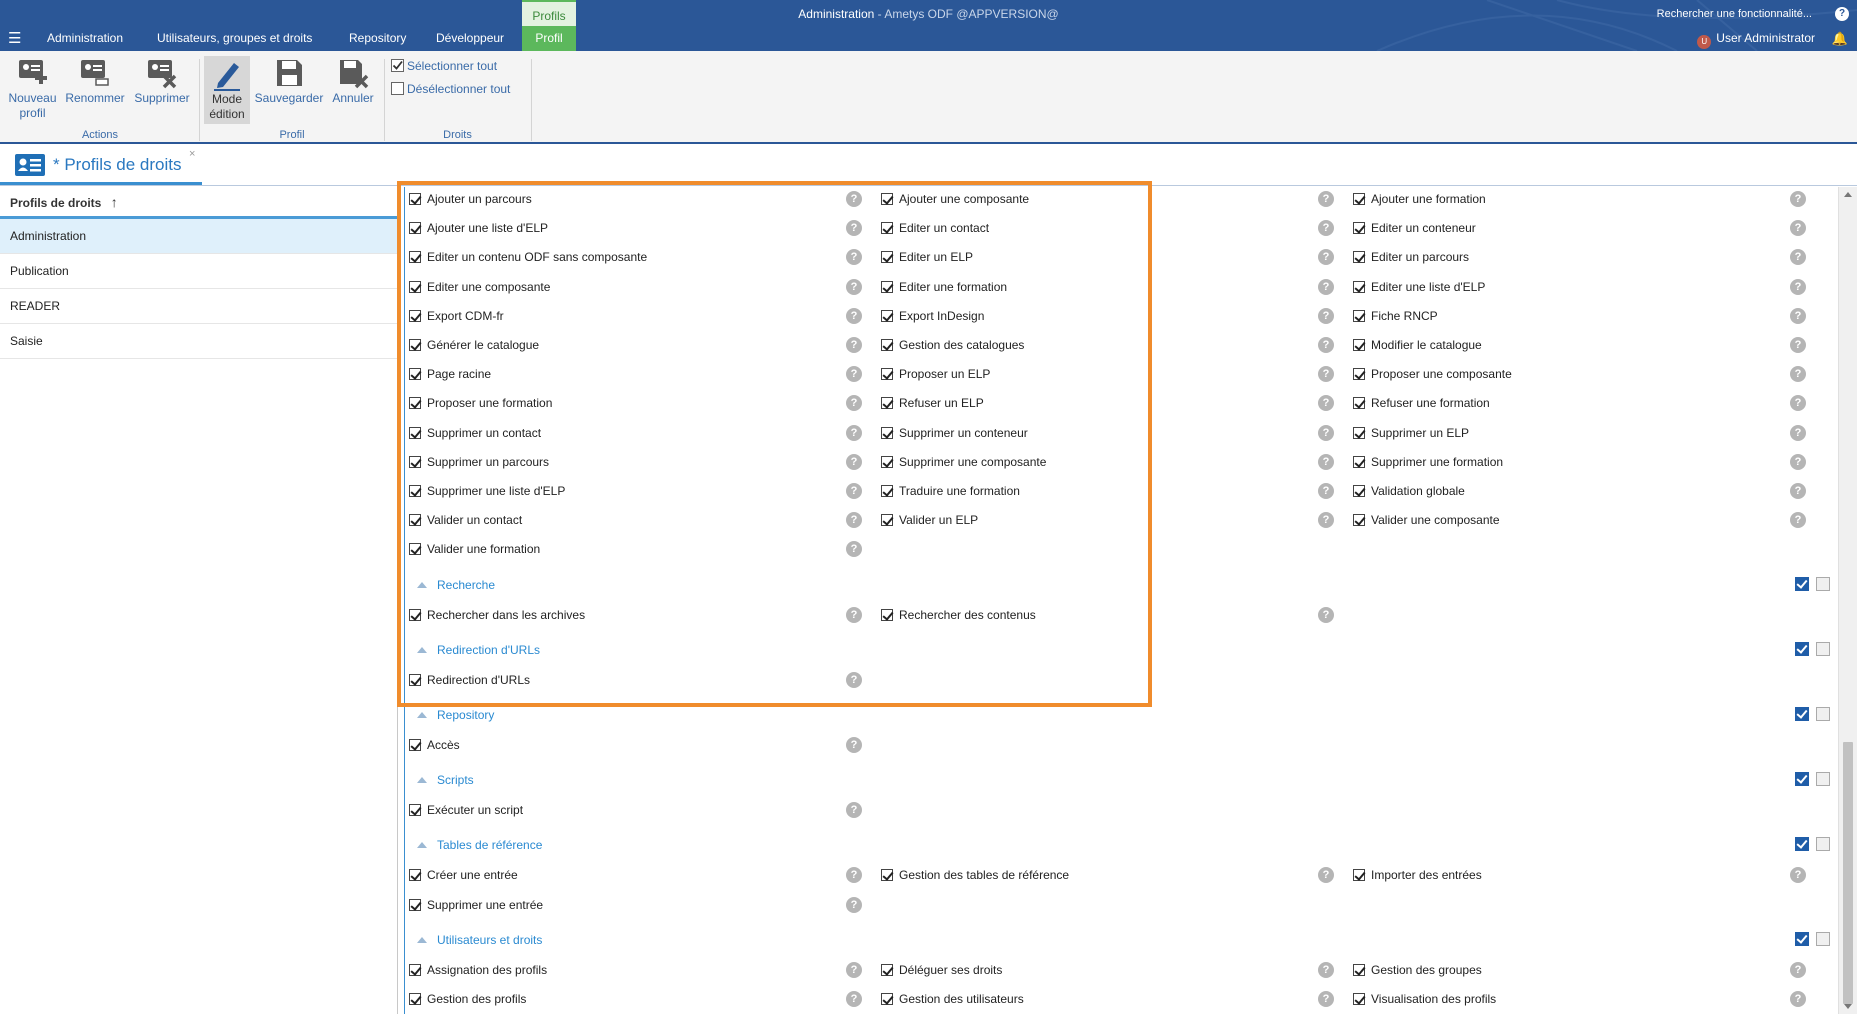 Image resolution: width=1857 pixels, height=1014 pixels. I want to click on right-checkbox: Proposer un ELP, so click(935, 374).